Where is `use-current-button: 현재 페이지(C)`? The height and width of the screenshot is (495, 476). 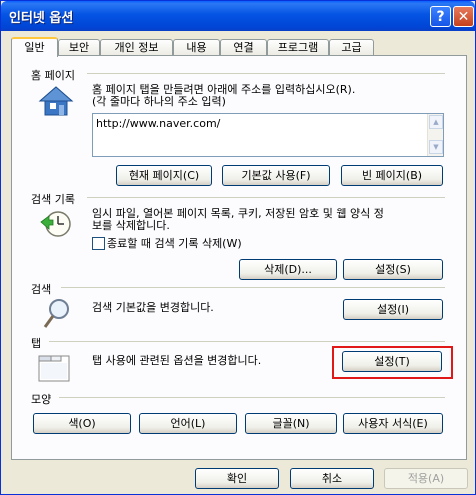
use-current-button: 현재 페이지(C) is located at coordinates (164, 175).